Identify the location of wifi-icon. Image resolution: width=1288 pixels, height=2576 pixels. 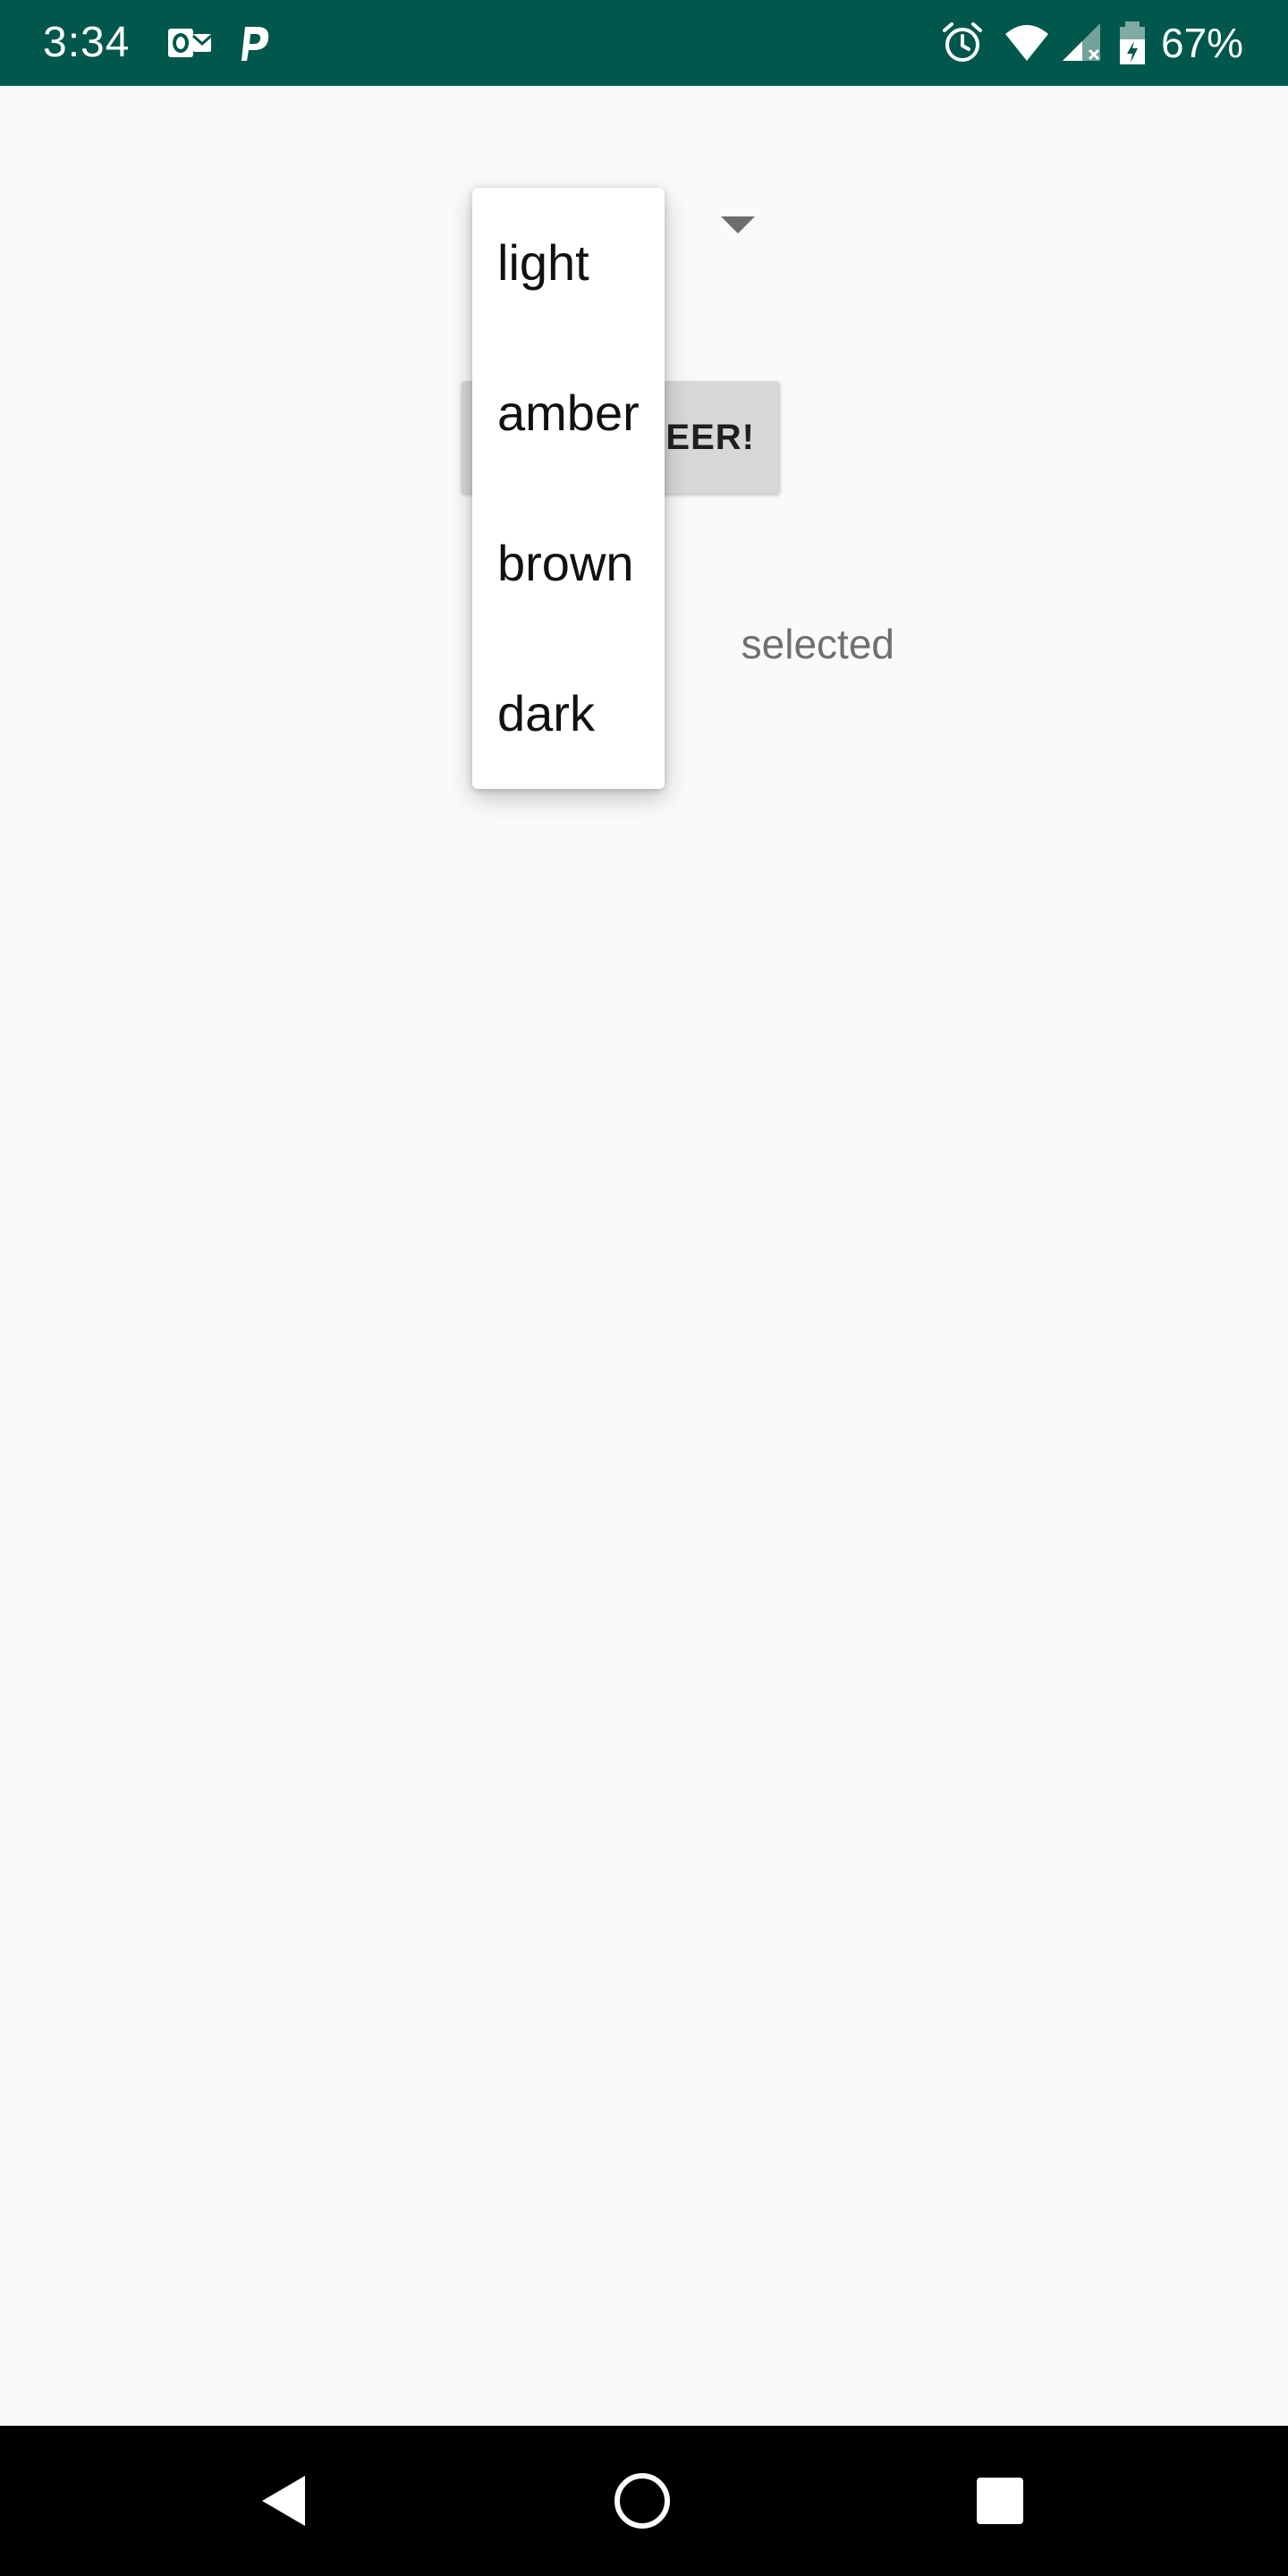
(1026, 43).